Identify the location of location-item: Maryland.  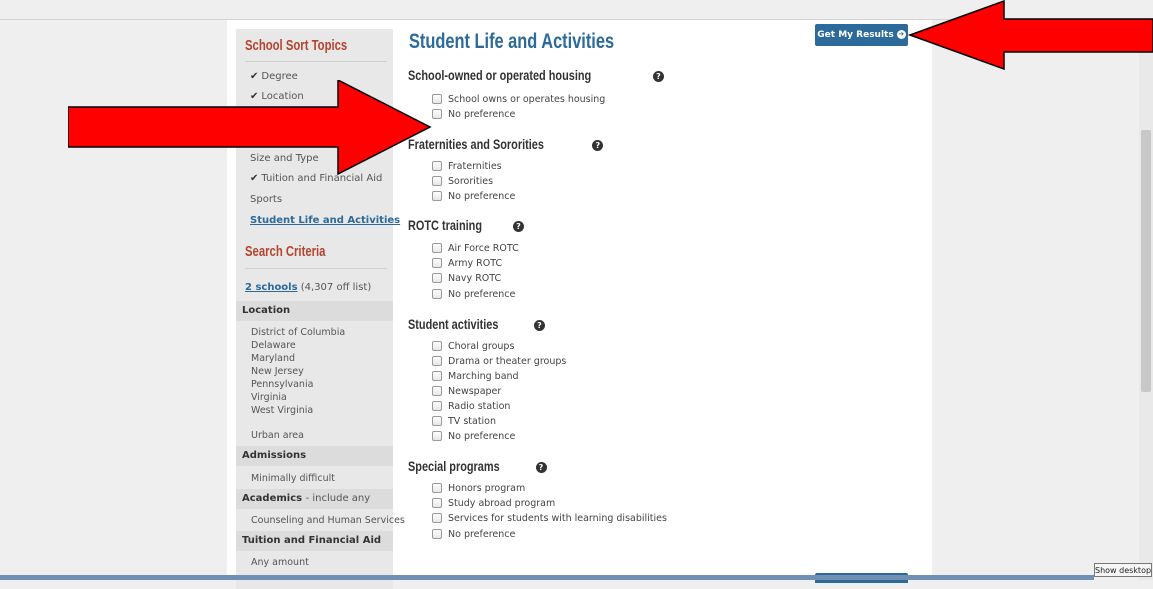
(273, 358).